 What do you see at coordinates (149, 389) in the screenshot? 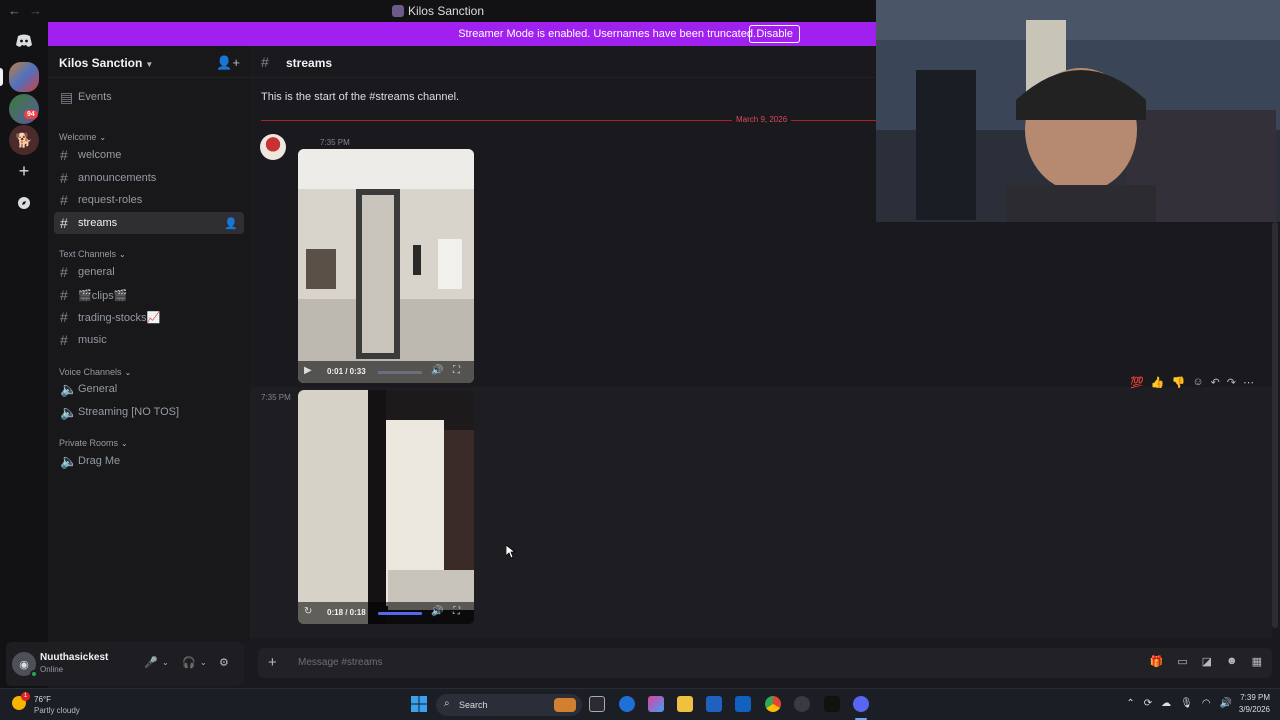
I see `voice-channel-general: 🔈 General` at bounding box center [149, 389].